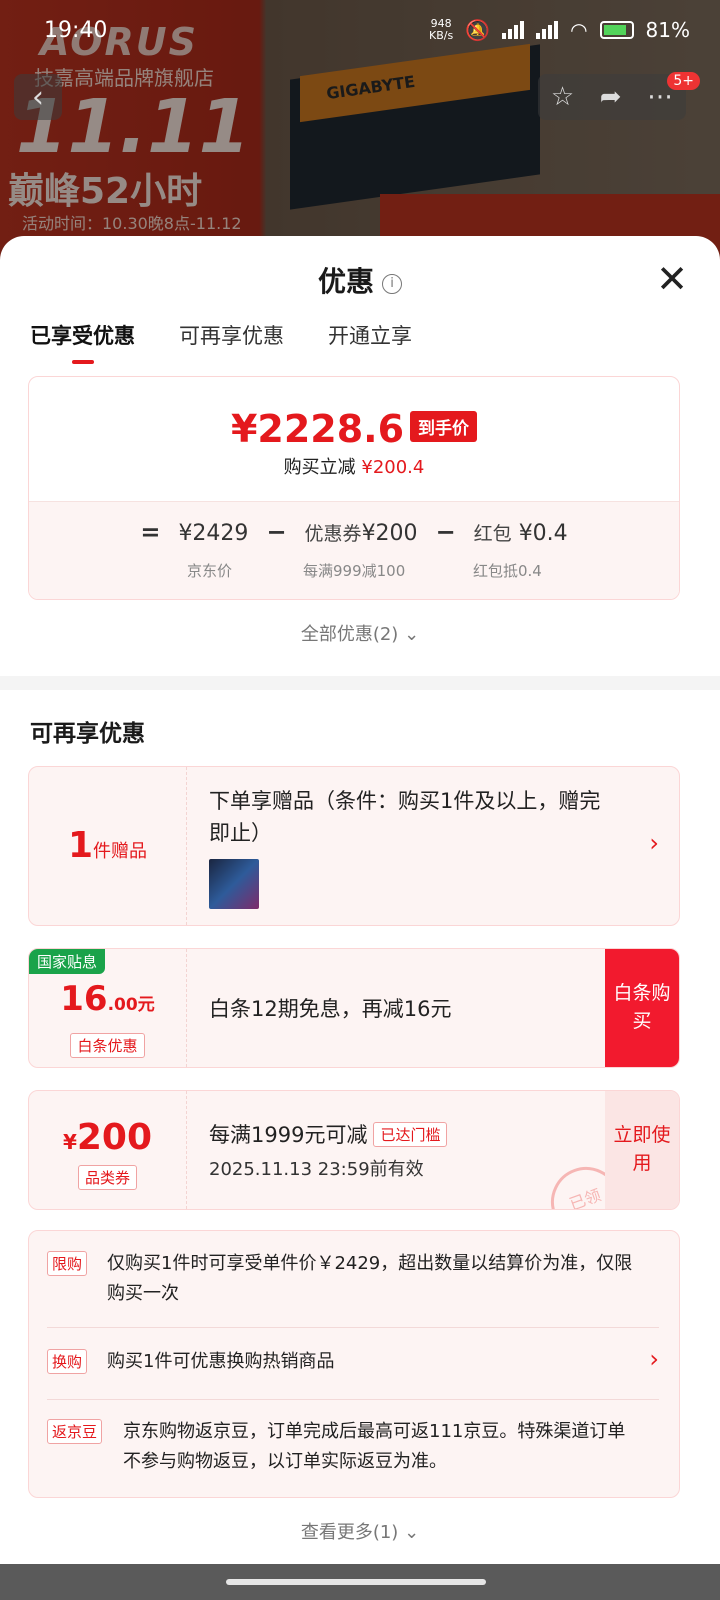  What do you see at coordinates (87, 734) in the screenshot?
I see `section-title: 可再享优惠` at bounding box center [87, 734].